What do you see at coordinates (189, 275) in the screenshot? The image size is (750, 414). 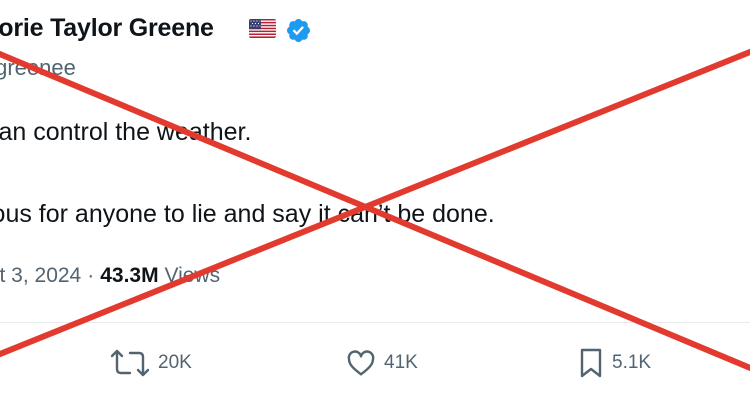 I see `views-label: Views` at bounding box center [189, 275].